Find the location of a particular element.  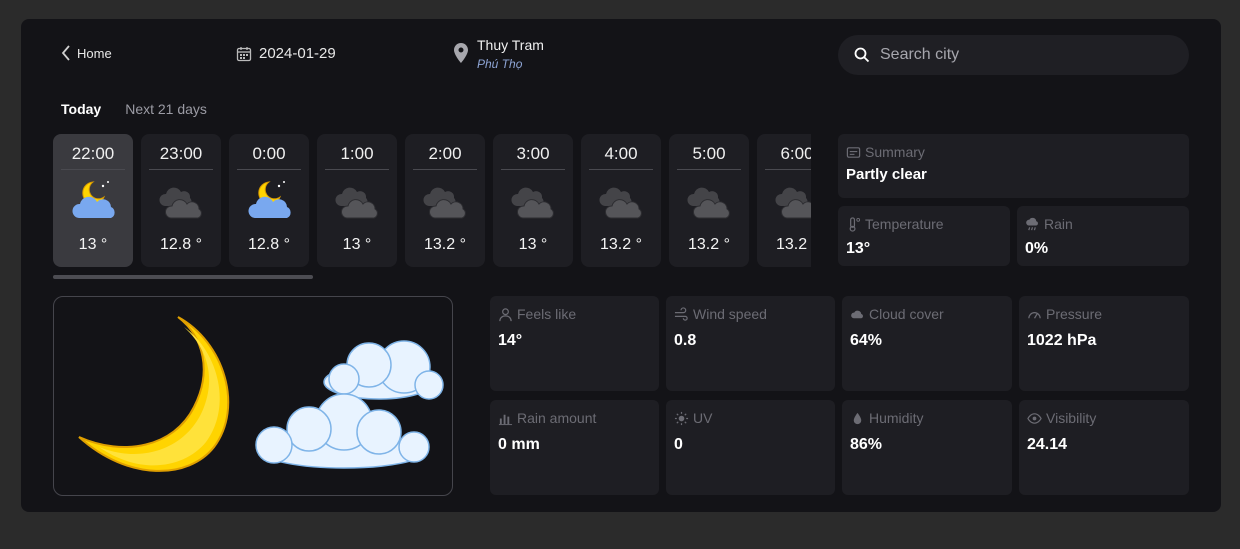

eye-icon is located at coordinates (1034, 418).